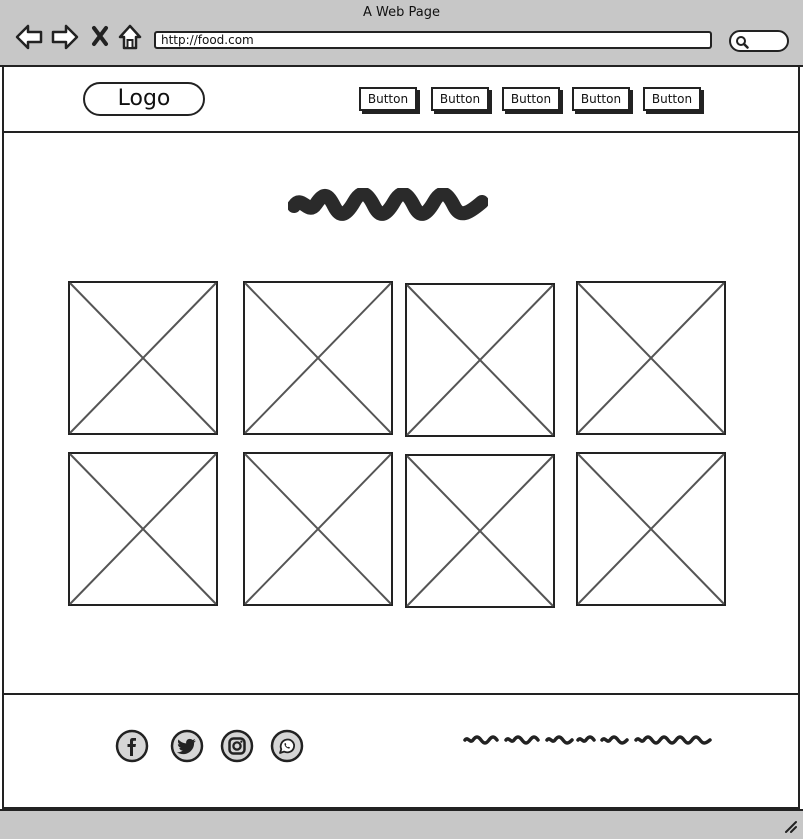 This screenshot has width=803, height=839. What do you see at coordinates (132, 746) in the screenshot?
I see `facebook-icon` at bounding box center [132, 746].